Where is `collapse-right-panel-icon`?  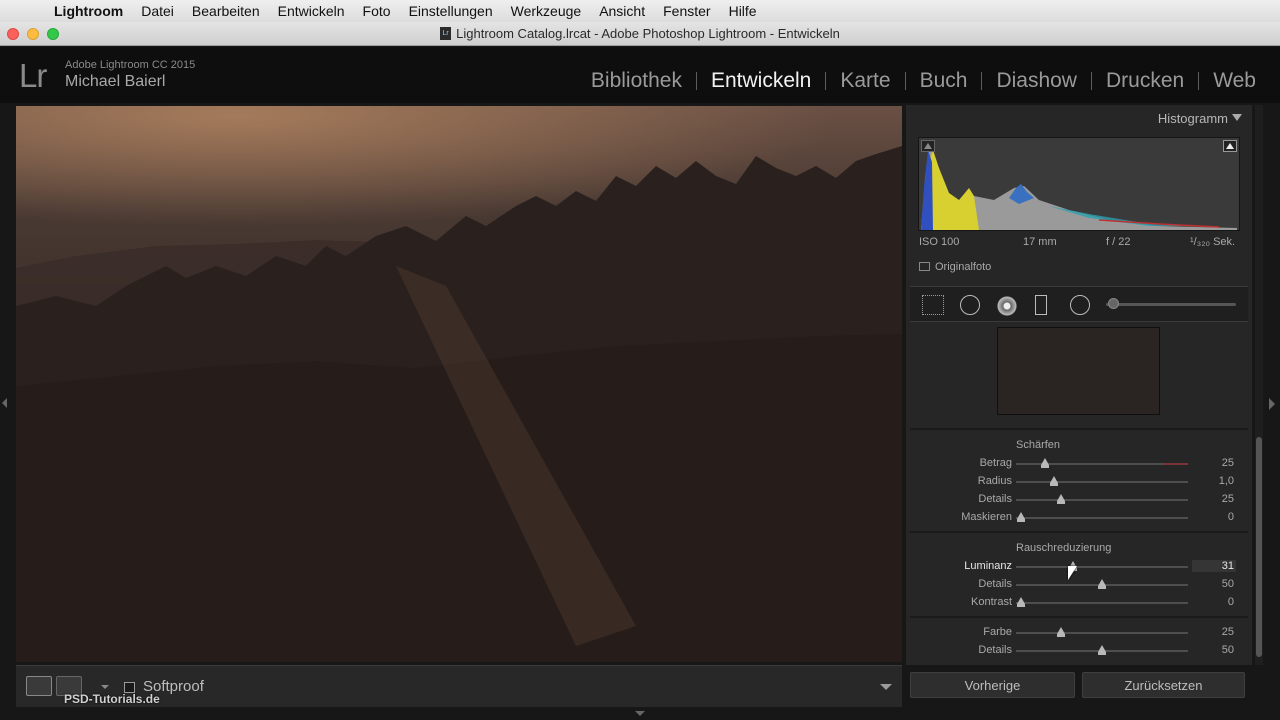 collapse-right-panel-icon is located at coordinates (1272, 404).